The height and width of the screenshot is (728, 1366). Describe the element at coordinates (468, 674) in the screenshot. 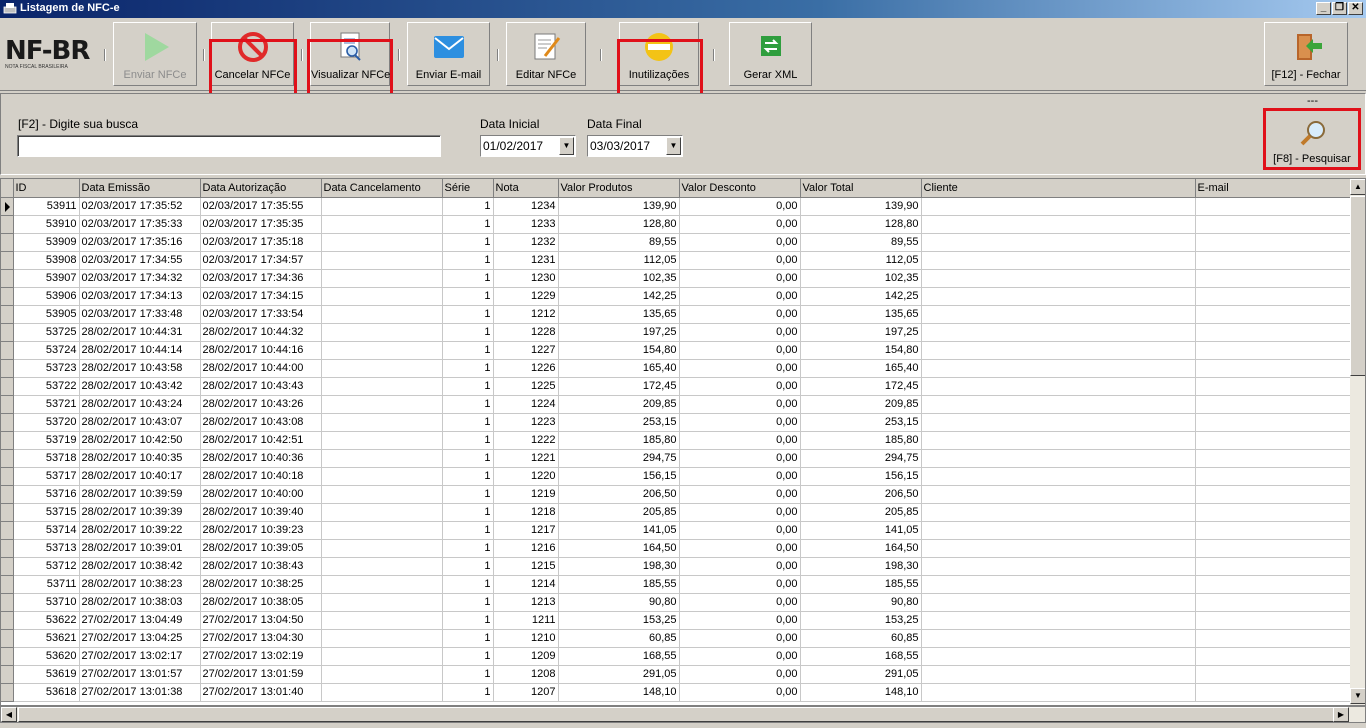

I see `cell-serie: 1` at that location.